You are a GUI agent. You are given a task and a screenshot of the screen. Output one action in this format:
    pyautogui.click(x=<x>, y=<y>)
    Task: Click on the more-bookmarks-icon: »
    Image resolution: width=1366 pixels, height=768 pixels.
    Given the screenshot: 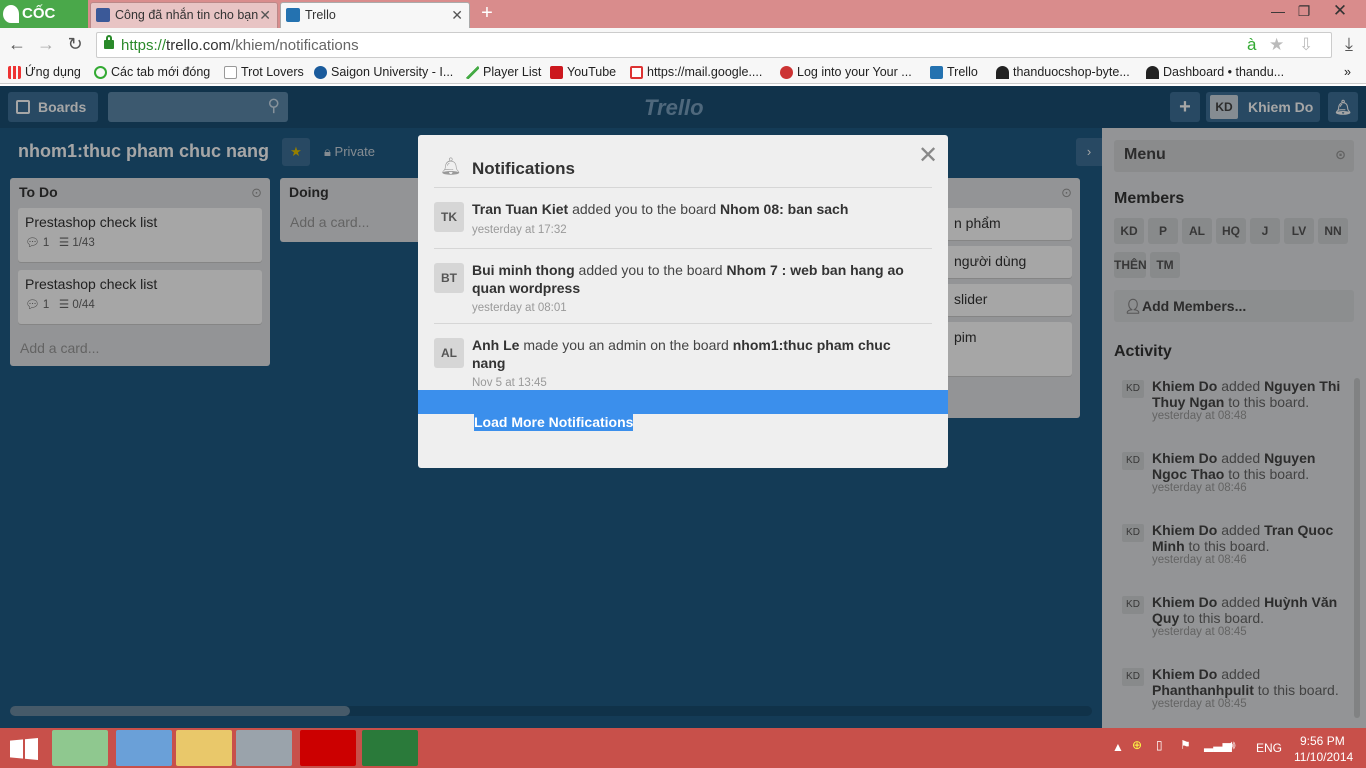 What is the action you would take?
    pyautogui.click(x=1347, y=72)
    